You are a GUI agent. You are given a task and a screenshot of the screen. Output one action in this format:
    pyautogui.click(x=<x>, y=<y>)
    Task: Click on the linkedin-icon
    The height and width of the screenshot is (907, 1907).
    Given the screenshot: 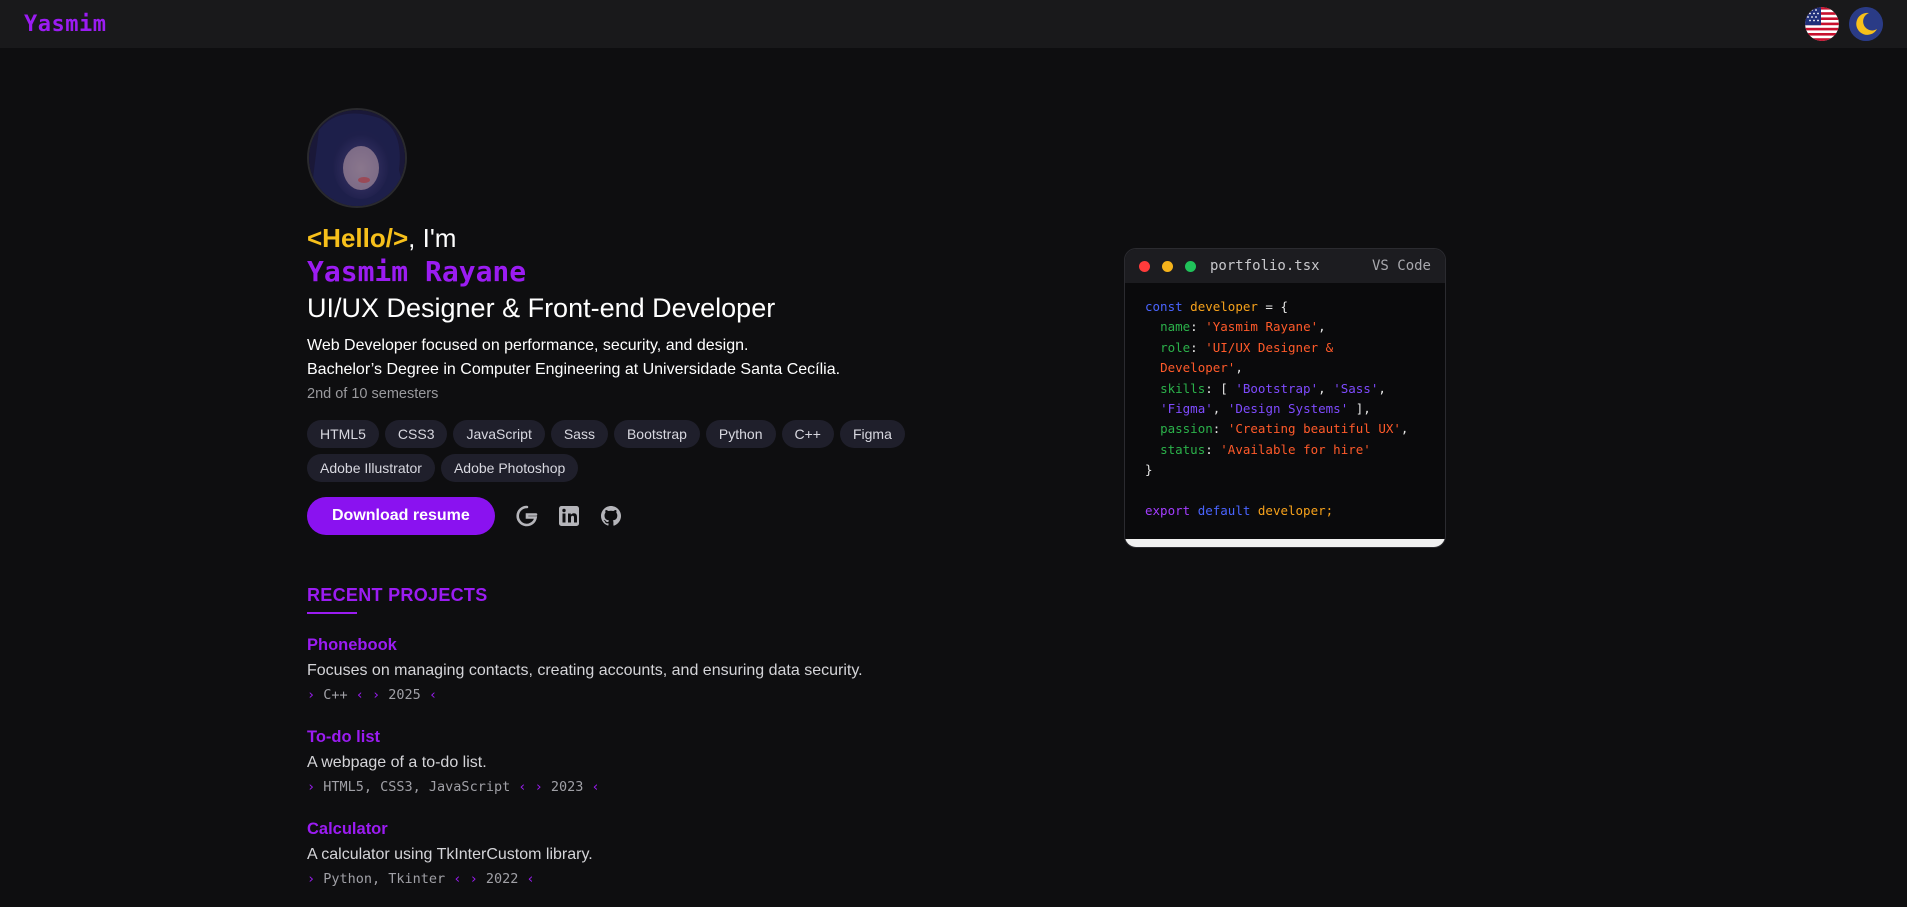 What is the action you would take?
    pyautogui.click(x=569, y=516)
    